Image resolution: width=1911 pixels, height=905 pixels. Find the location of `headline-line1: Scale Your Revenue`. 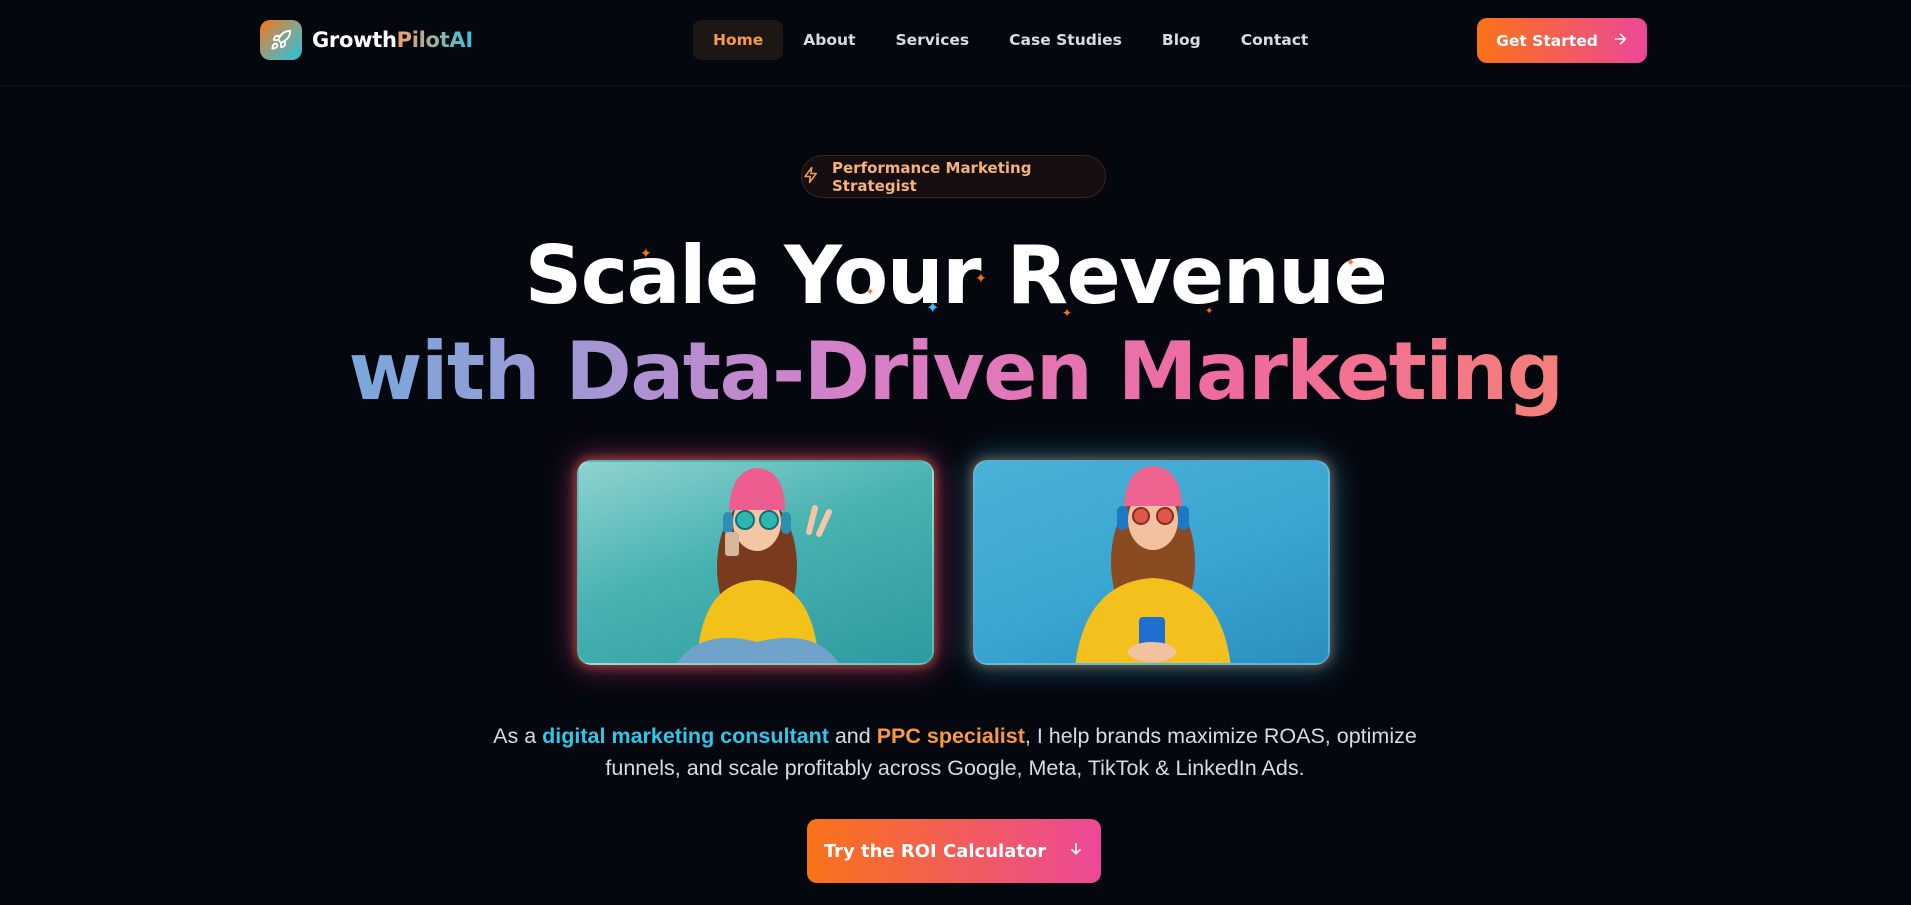

headline-line1: Scale Your Revenue is located at coordinates (956, 275).